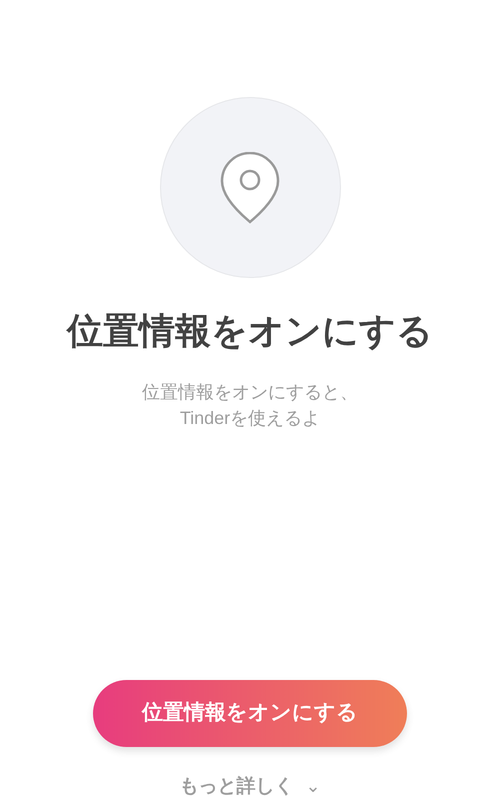 This screenshot has height=811, width=500. Describe the element at coordinates (250, 418) in the screenshot. I see `description-text: Tinderを使えるよ` at that location.